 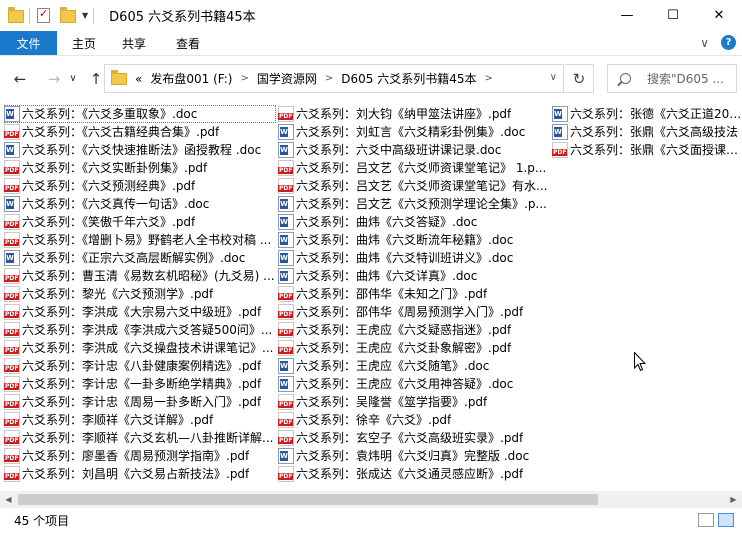 I want to click on file-item: 六爻系列：刘大钧《纳甲筮法讲座》.pdf, so click(x=414, y=114).